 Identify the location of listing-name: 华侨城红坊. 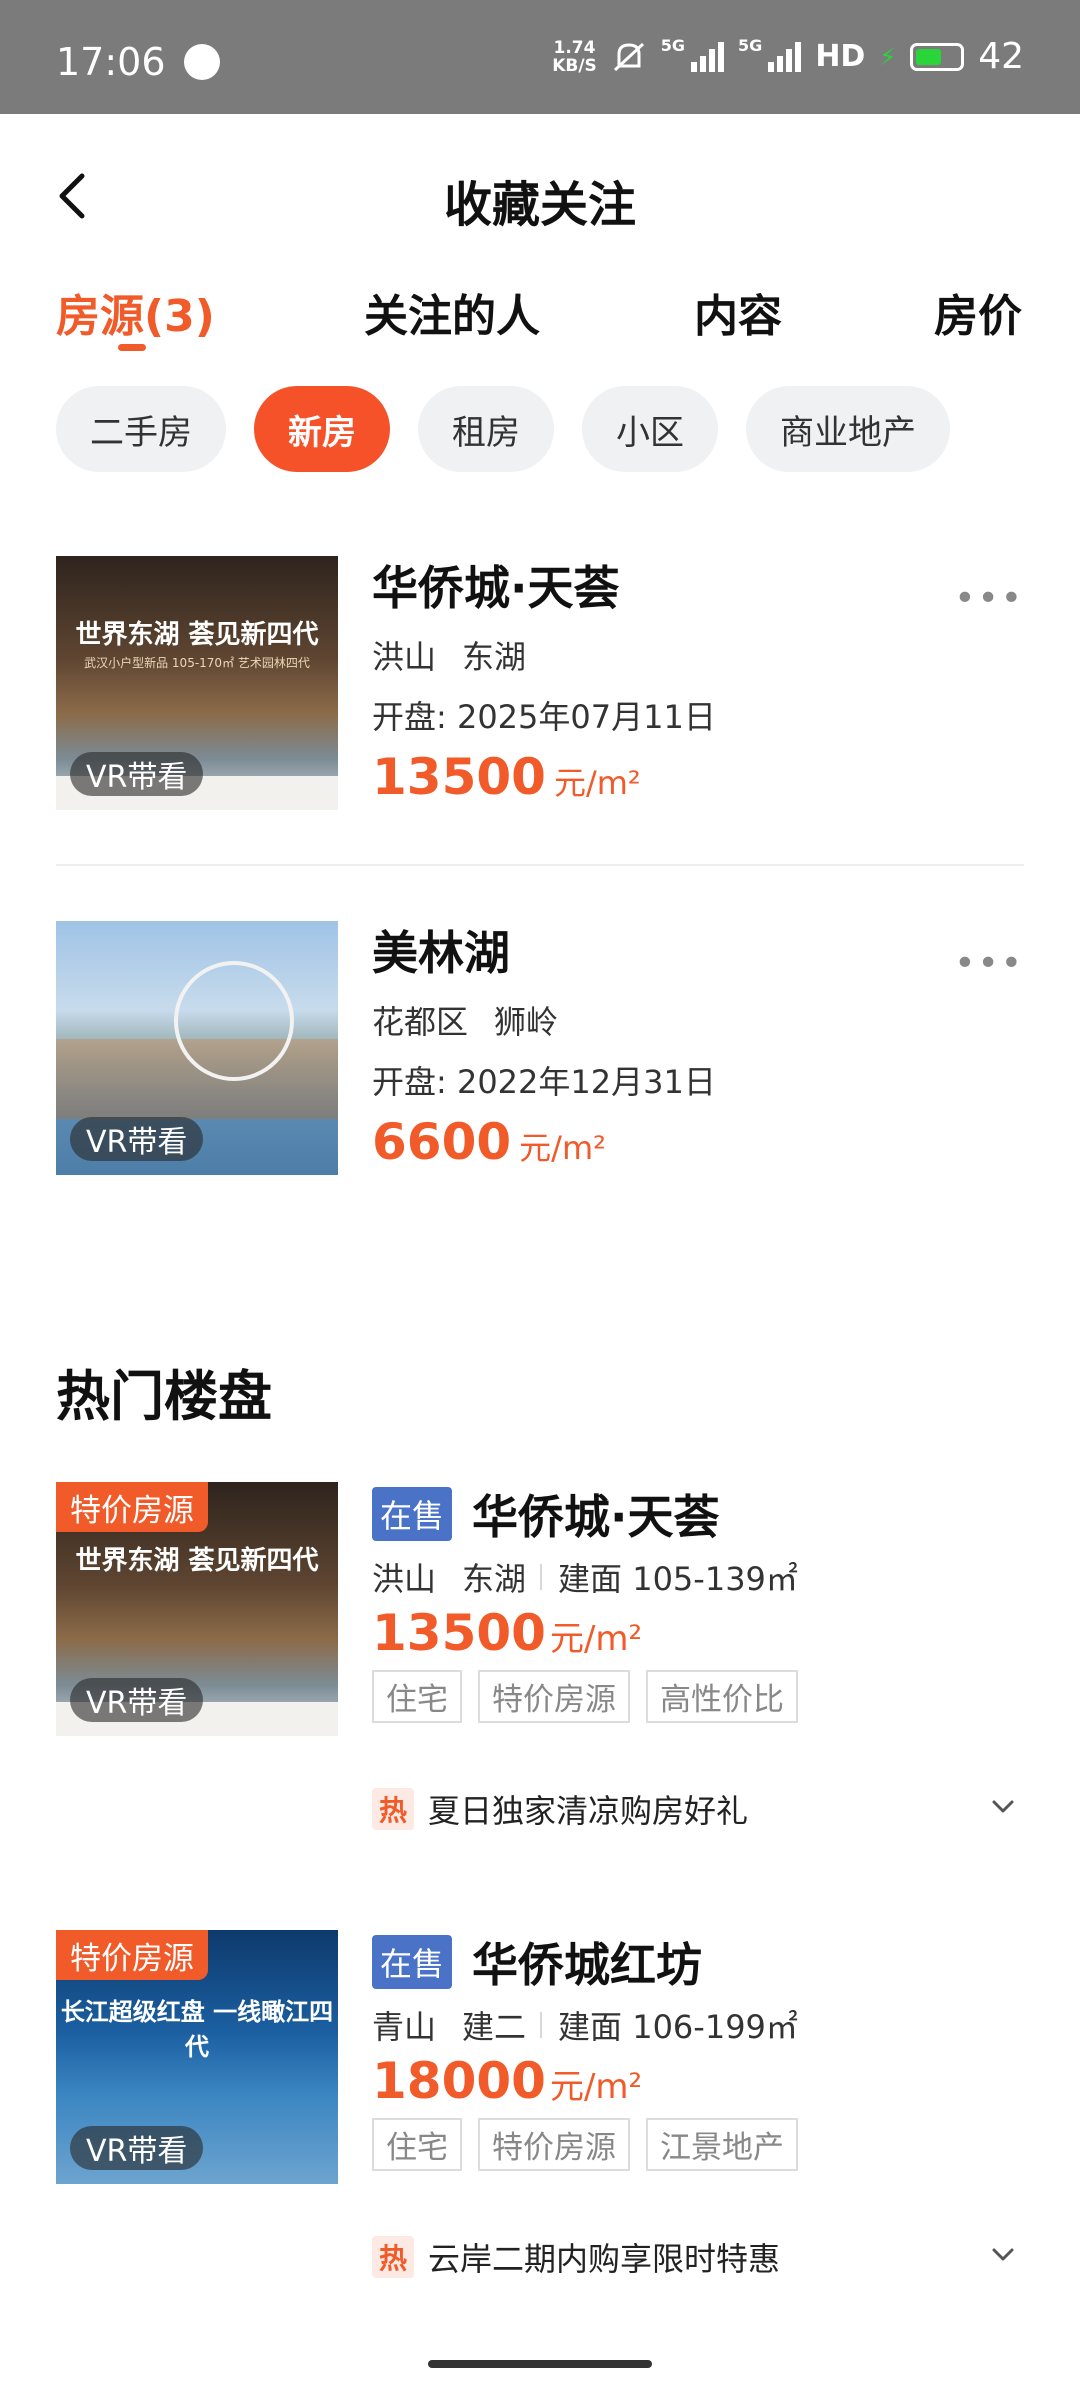
(587, 1965).